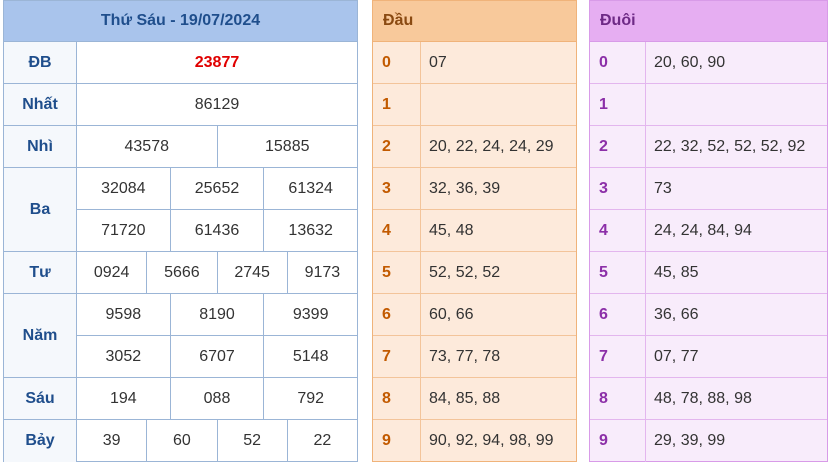 Image resolution: width=828 pixels, height=462 pixels. Describe the element at coordinates (216, 356) in the screenshot. I see `prize-number: 6707` at that location.